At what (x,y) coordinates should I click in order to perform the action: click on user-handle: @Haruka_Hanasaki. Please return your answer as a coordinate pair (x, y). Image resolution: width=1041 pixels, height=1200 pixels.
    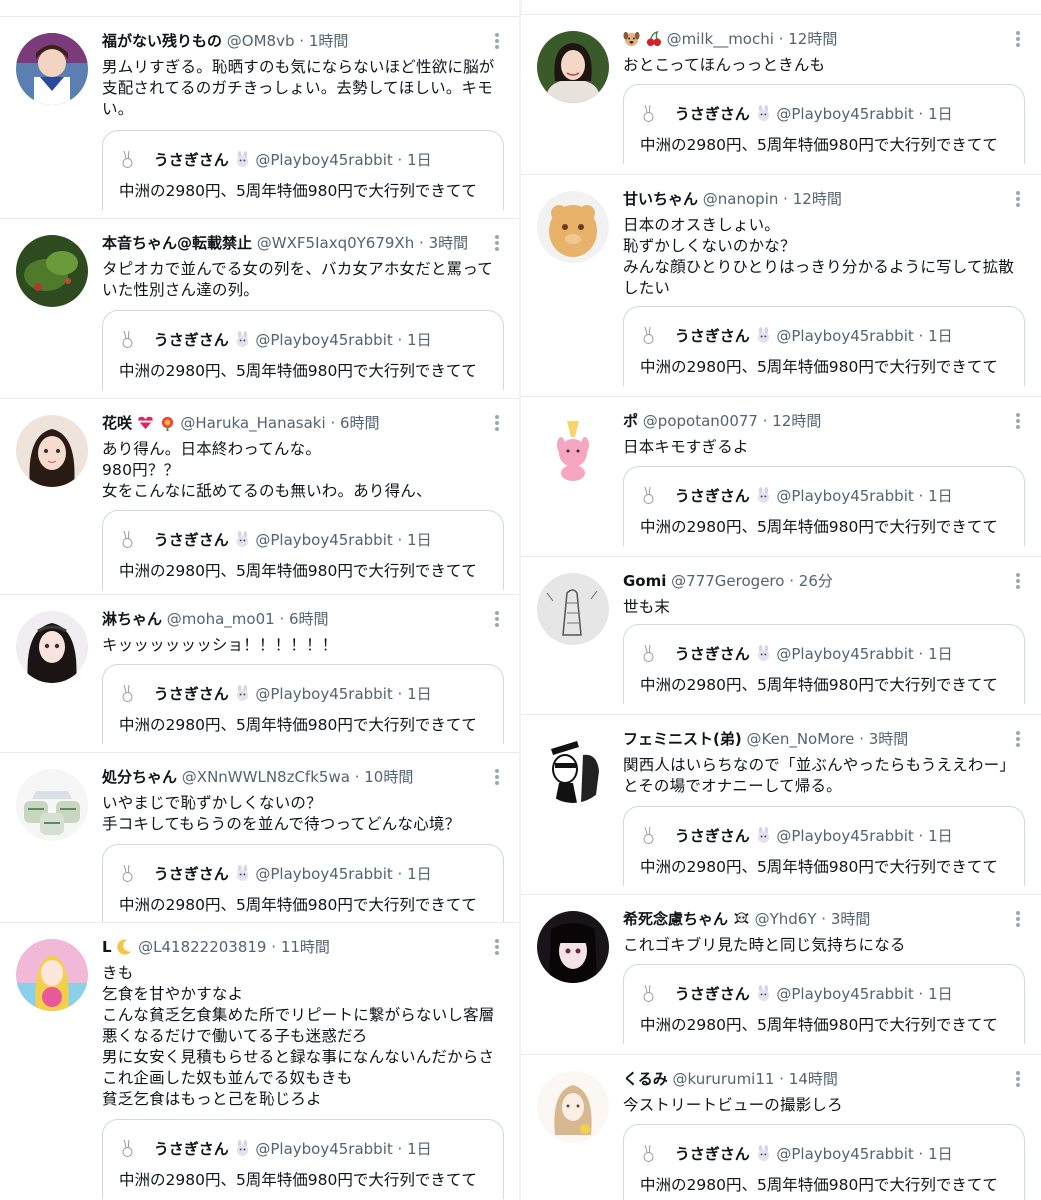
    Looking at the image, I should click on (252, 423).